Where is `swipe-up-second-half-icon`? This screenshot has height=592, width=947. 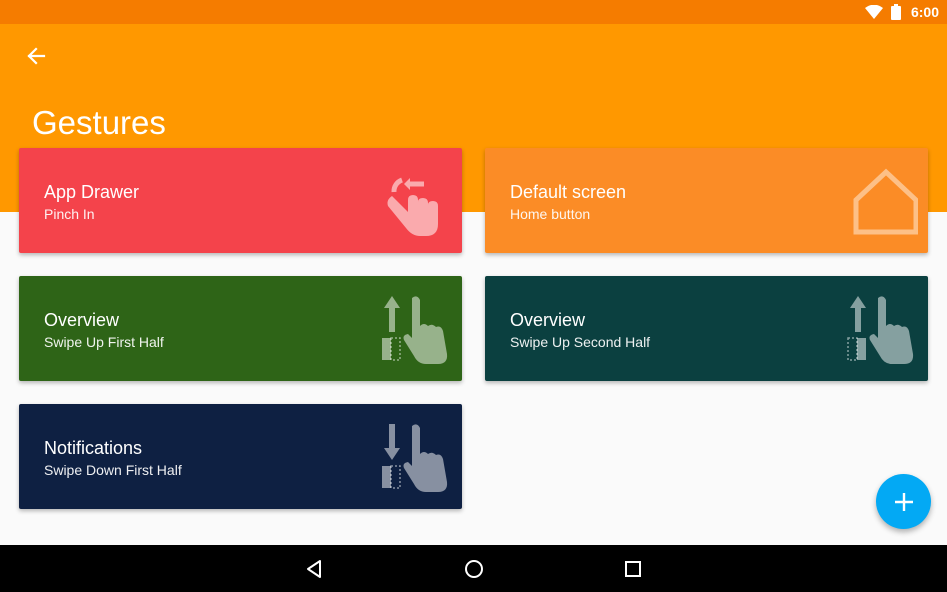
swipe-up-second-half-icon is located at coordinates (880, 330).